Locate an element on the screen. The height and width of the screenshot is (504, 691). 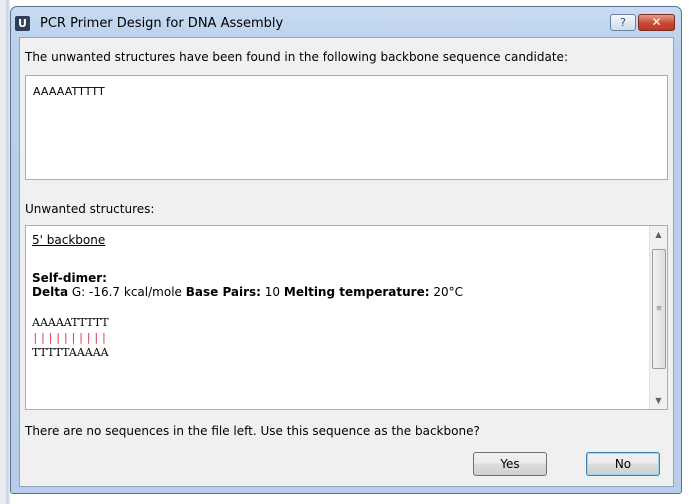
window-title: PCR Primer Design for DNA Assembly is located at coordinates (162, 23).